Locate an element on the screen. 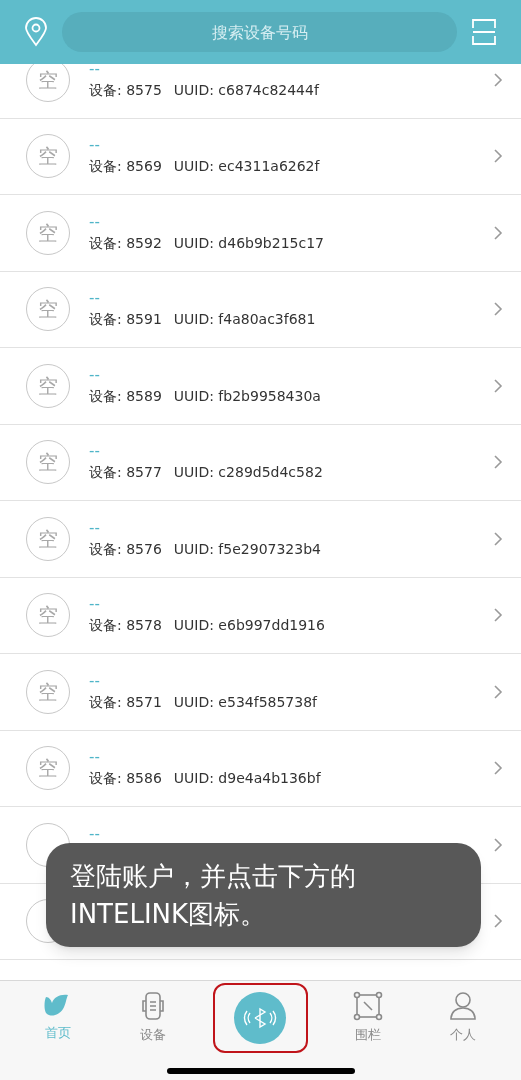 This screenshot has width=521, height=1080. device-number: 设备: 8576 is located at coordinates (125, 549).